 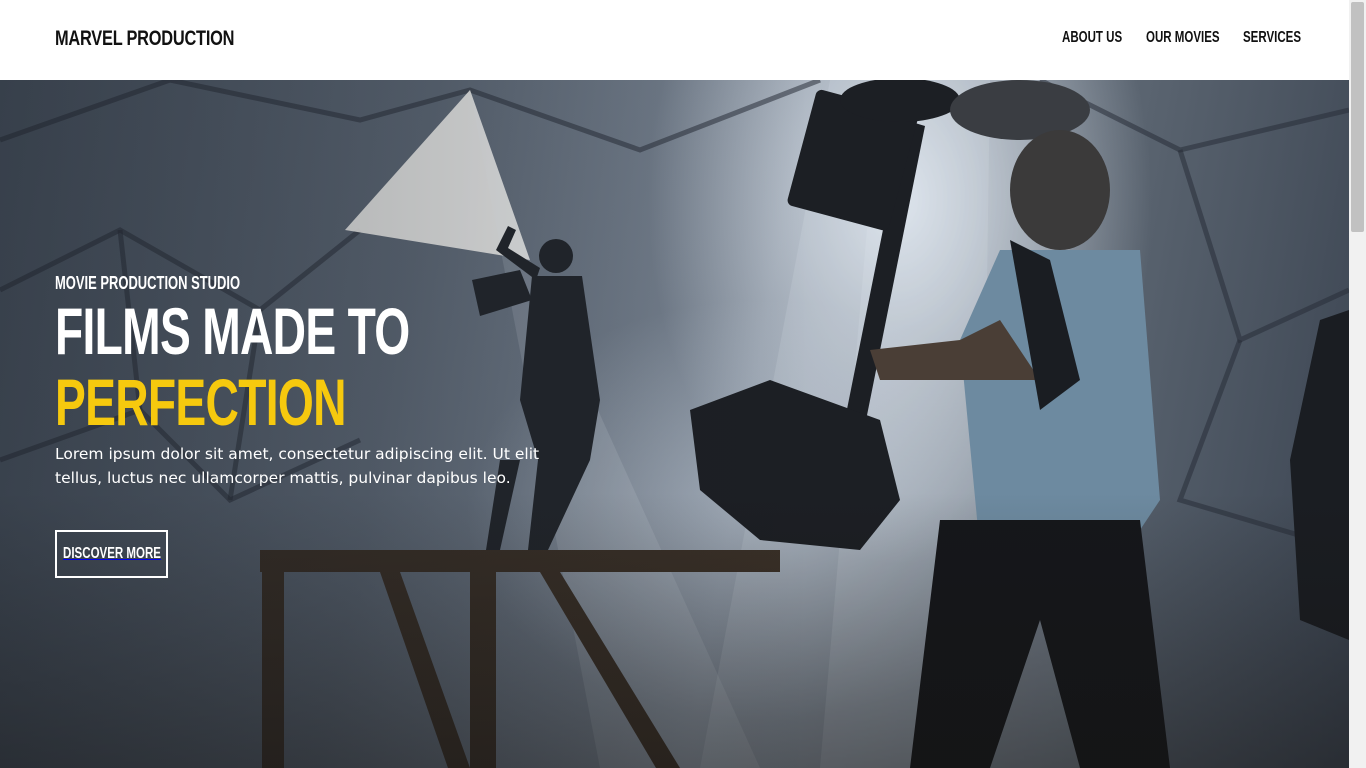 I want to click on scrollbar-thumb, so click(x=1357, y=117).